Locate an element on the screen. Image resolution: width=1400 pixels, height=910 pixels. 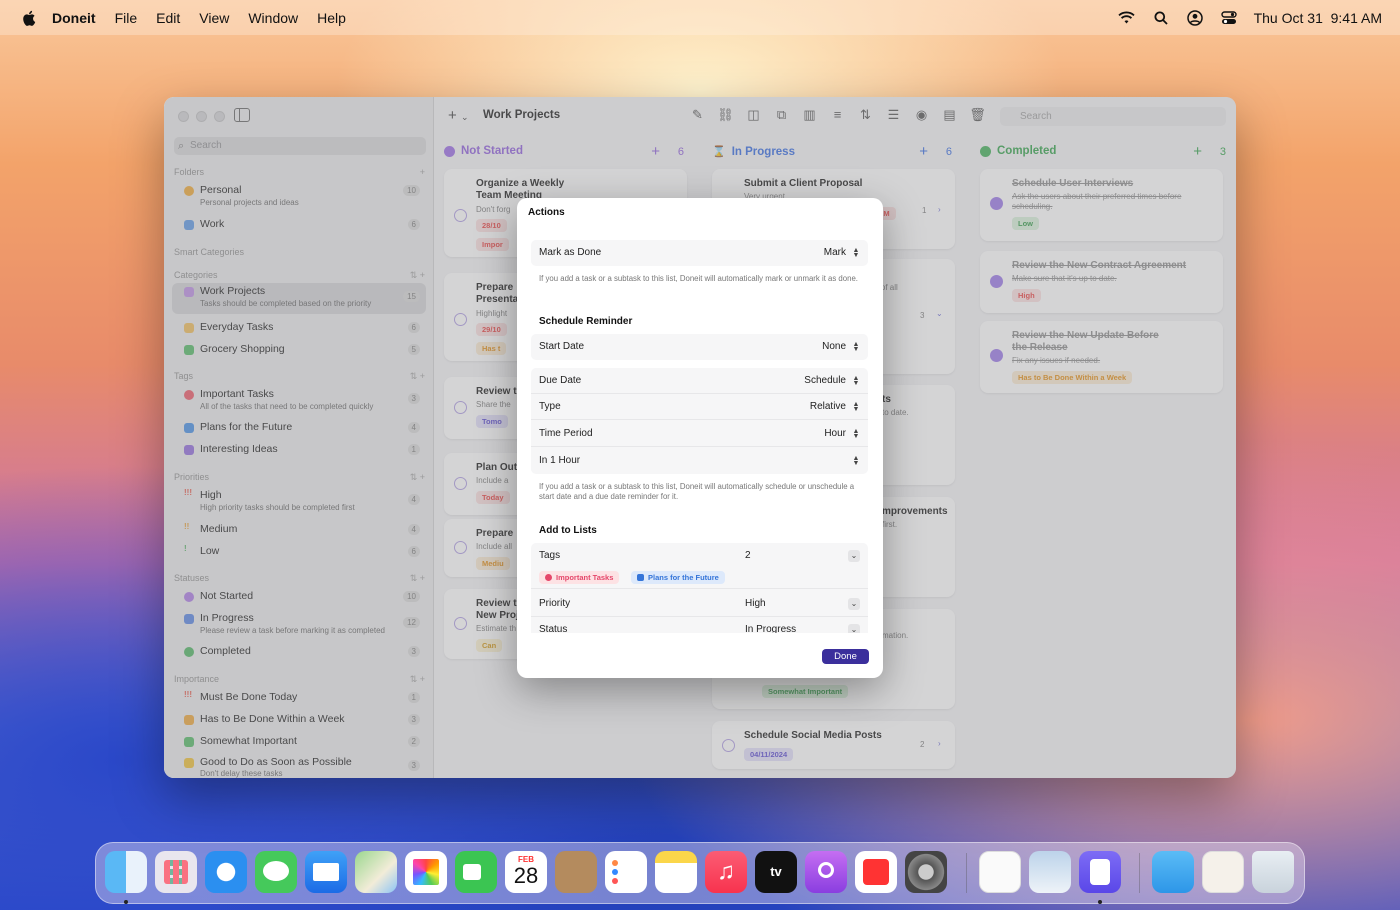
row-label: In 1 Hour is located at coordinates (560, 460).